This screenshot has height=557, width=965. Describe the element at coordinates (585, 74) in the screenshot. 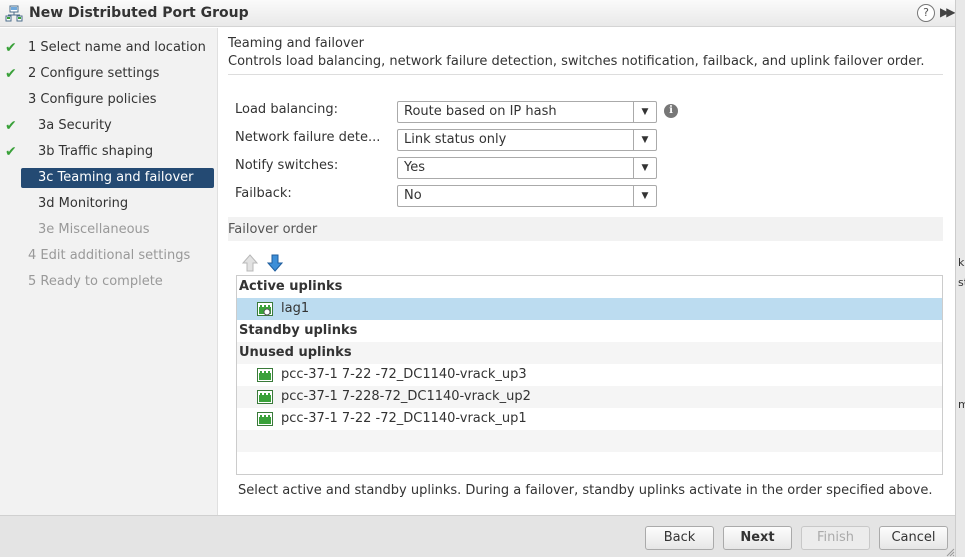

I see `divider` at that location.